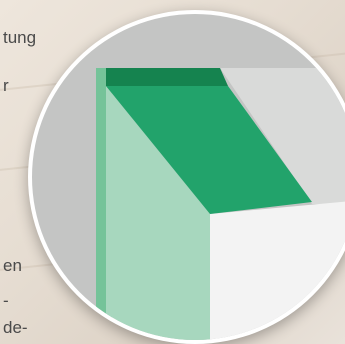 This screenshot has width=345, height=344. Describe the element at coordinates (6, 85) in the screenshot. I see `background-text-line: r` at that location.